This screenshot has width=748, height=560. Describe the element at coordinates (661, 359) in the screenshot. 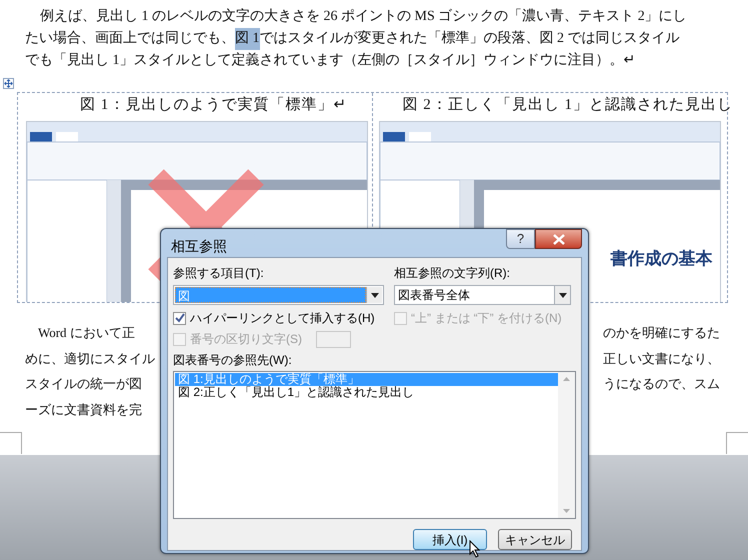

I see `body-text: 正しい文書になり、` at that location.